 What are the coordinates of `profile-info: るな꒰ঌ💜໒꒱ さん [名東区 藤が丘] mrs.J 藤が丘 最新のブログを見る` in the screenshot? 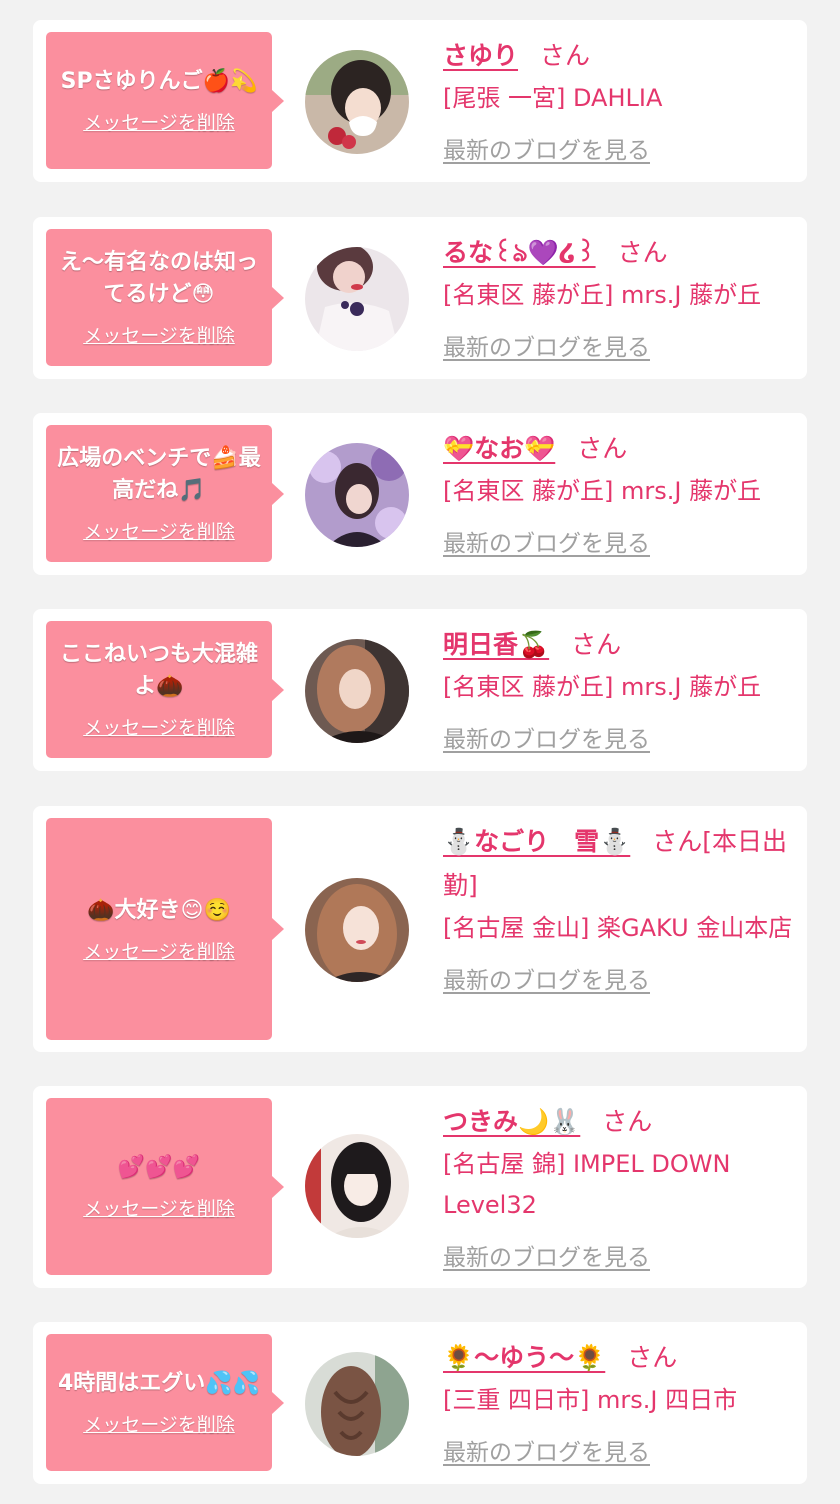 It's located at (618, 296).